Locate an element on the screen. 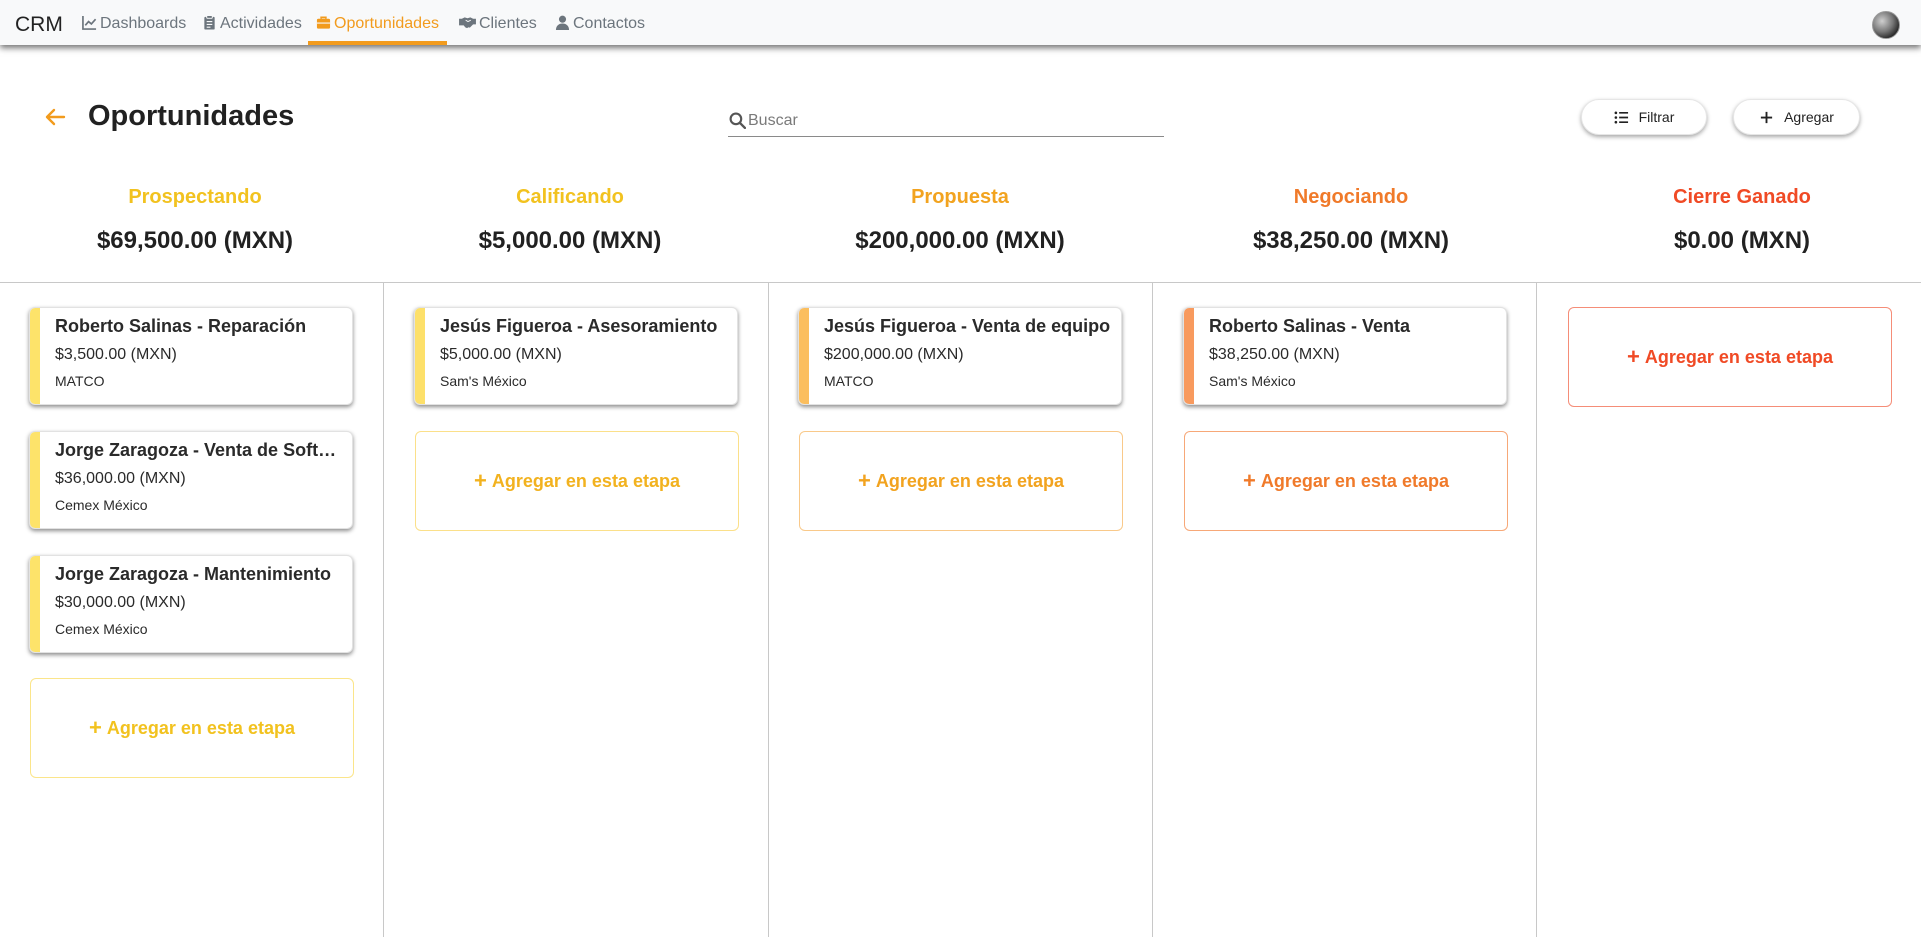 The height and width of the screenshot is (937, 1921). nav-item-label: Clientes is located at coordinates (508, 23).